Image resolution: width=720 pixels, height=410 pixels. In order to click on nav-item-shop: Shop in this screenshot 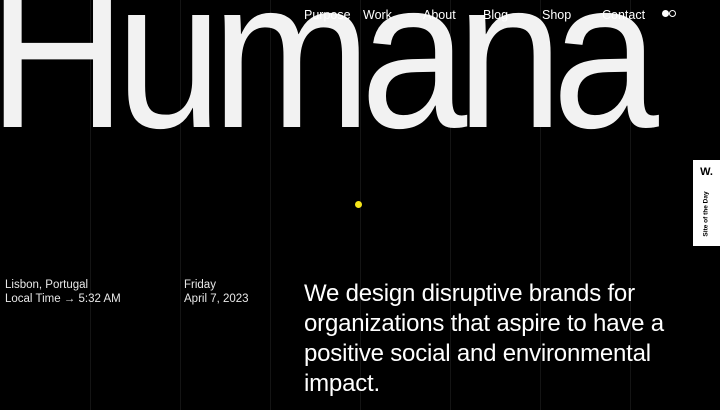, I will do `click(556, 15)`.